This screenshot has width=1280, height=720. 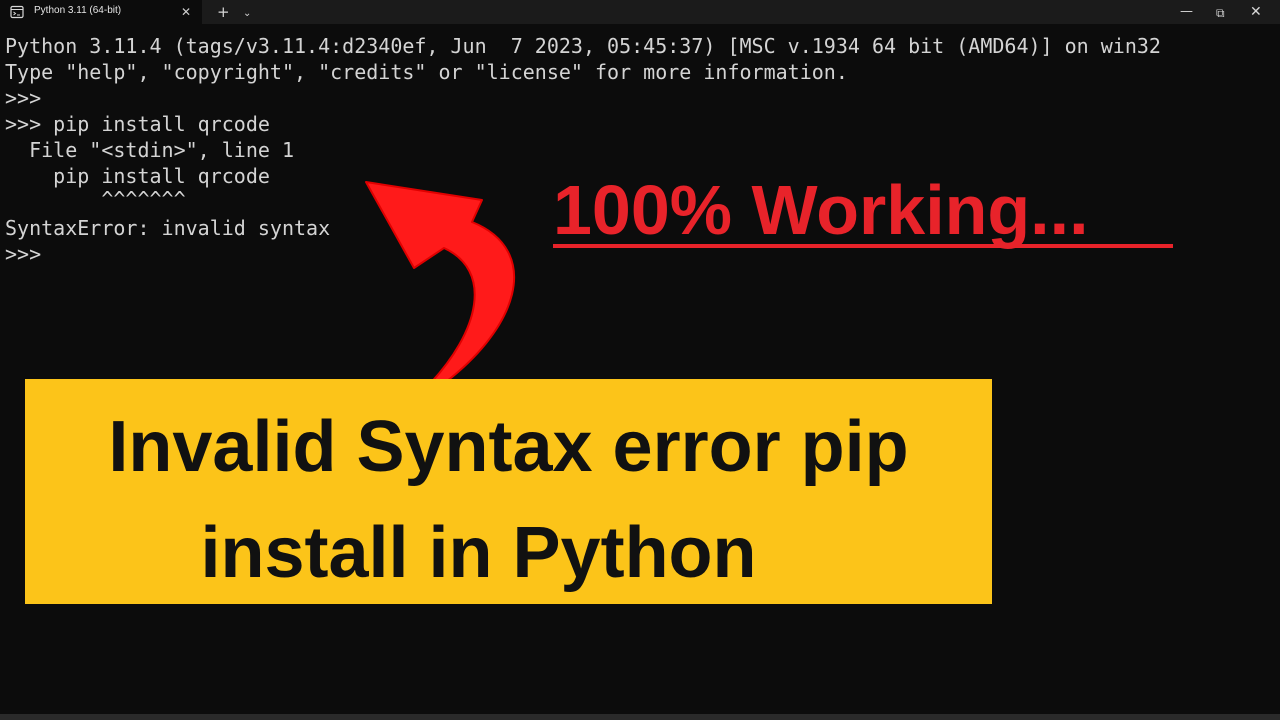 What do you see at coordinates (149, 150) in the screenshot?
I see `traceback-file-line: File "<stdin>", line 1` at bounding box center [149, 150].